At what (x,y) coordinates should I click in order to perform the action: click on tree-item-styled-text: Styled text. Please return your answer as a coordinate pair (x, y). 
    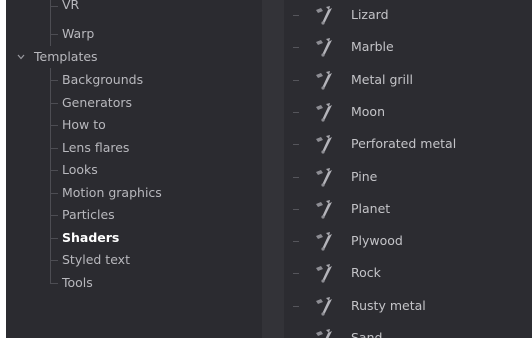
    Looking at the image, I should click on (96, 260).